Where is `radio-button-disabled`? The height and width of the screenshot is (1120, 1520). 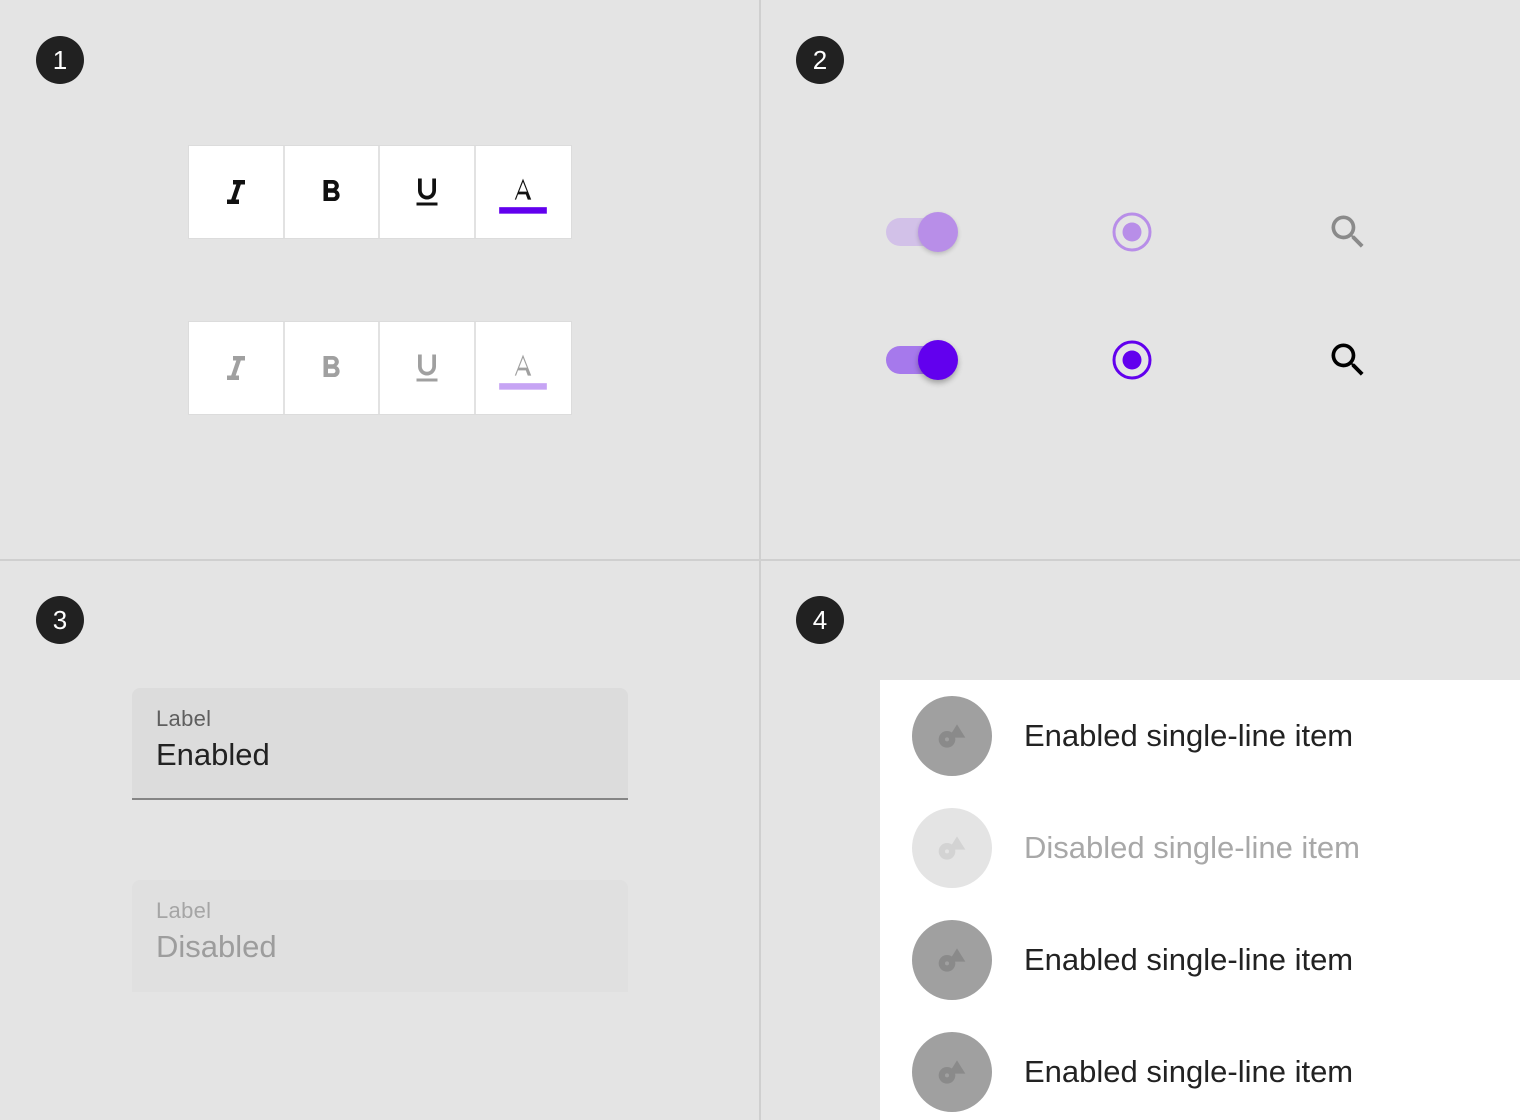 radio-button-disabled is located at coordinates (1132, 232).